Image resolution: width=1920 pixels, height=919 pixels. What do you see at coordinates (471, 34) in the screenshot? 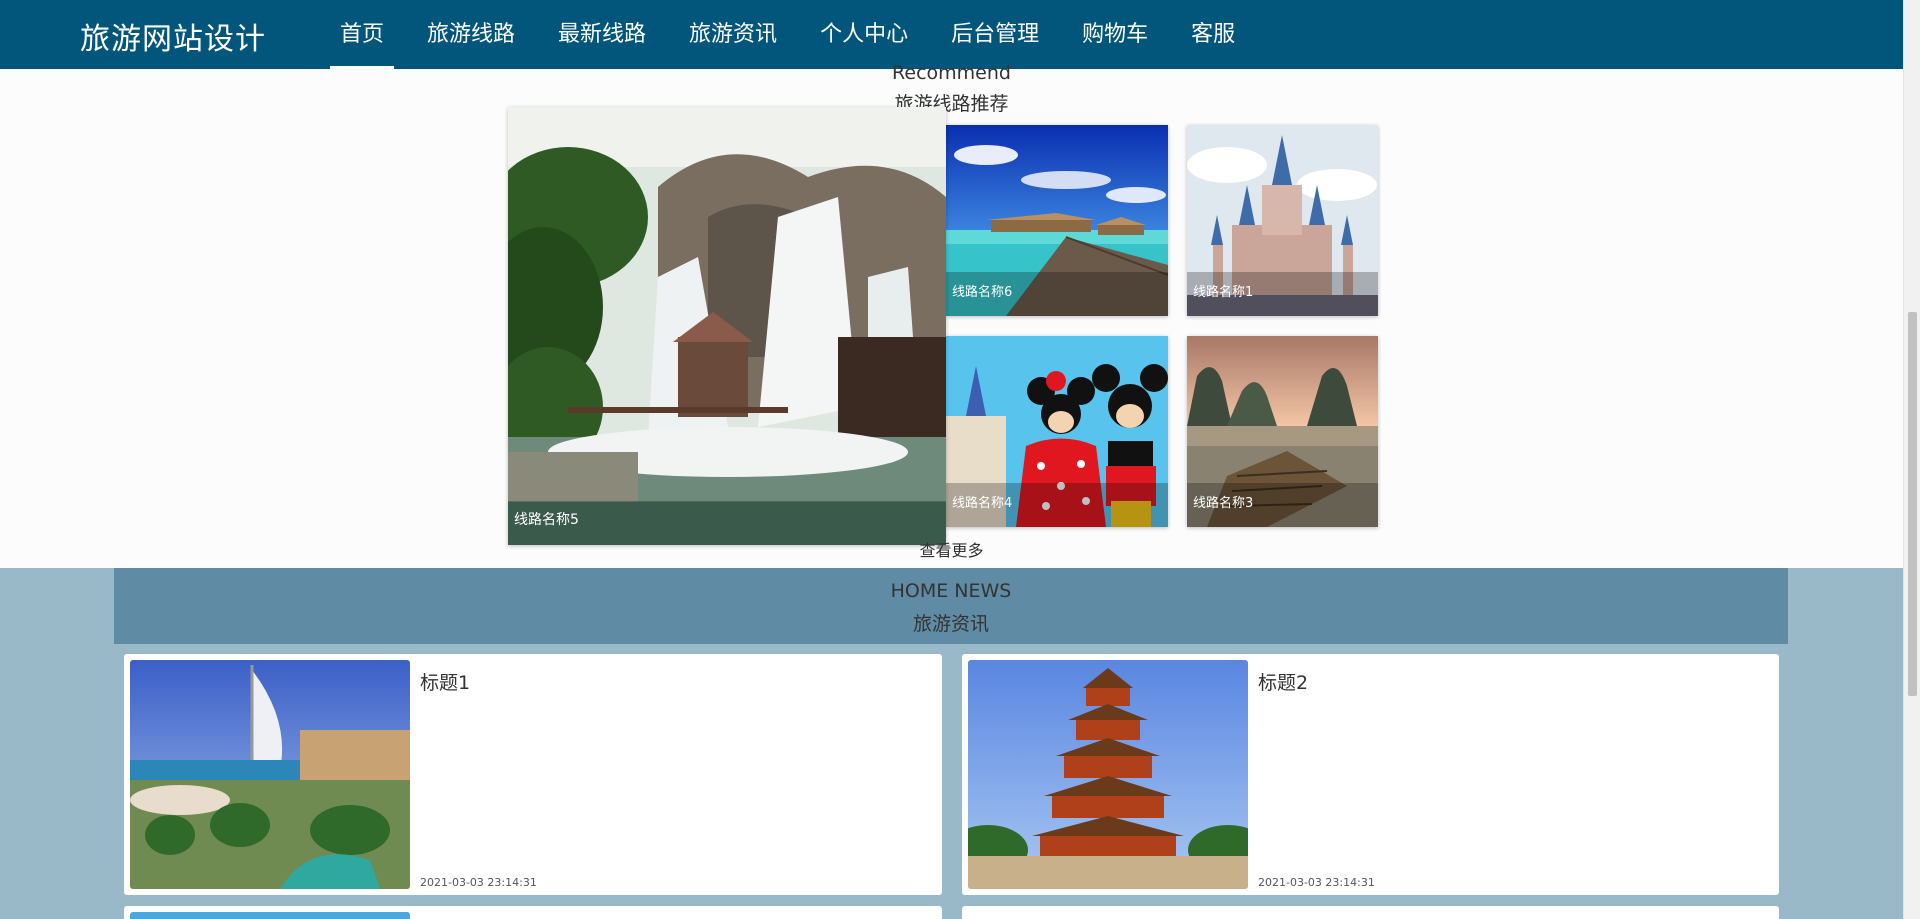
I see `nav-item-routes: 旅游线路` at bounding box center [471, 34].